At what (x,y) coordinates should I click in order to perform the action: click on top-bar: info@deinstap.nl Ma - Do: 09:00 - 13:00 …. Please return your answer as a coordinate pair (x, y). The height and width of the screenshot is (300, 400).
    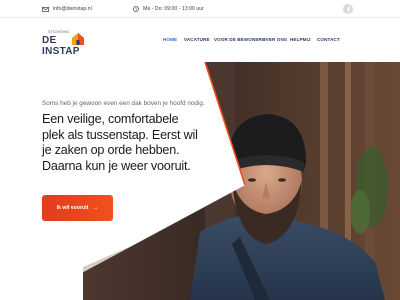
    Looking at the image, I should click on (200, 9).